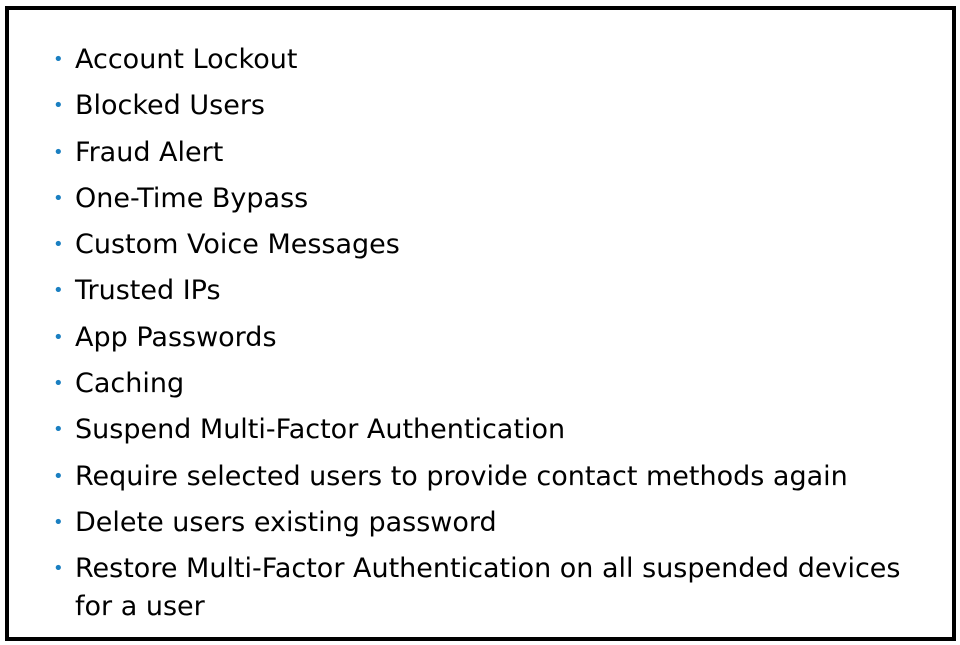 The height and width of the screenshot is (645, 960). What do you see at coordinates (130, 384) in the screenshot?
I see `list-item-label: Caching` at bounding box center [130, 384].